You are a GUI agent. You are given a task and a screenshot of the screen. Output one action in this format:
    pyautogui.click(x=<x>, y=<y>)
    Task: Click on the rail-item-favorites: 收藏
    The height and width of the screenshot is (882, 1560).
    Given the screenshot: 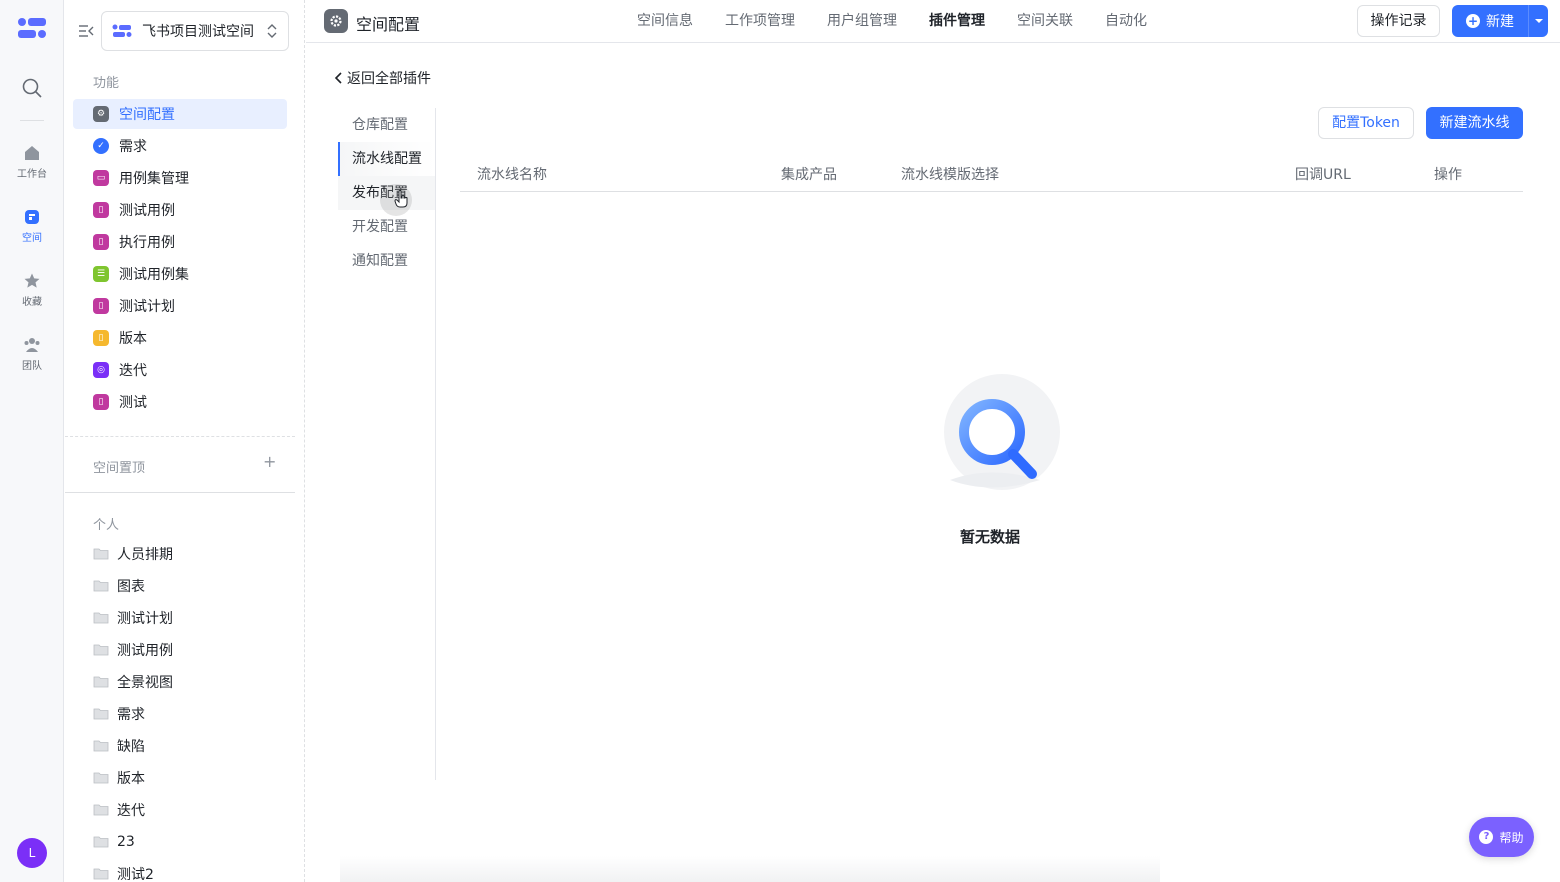 What is the action you would take?
    pyautogui.click(x=32, y=290)
    